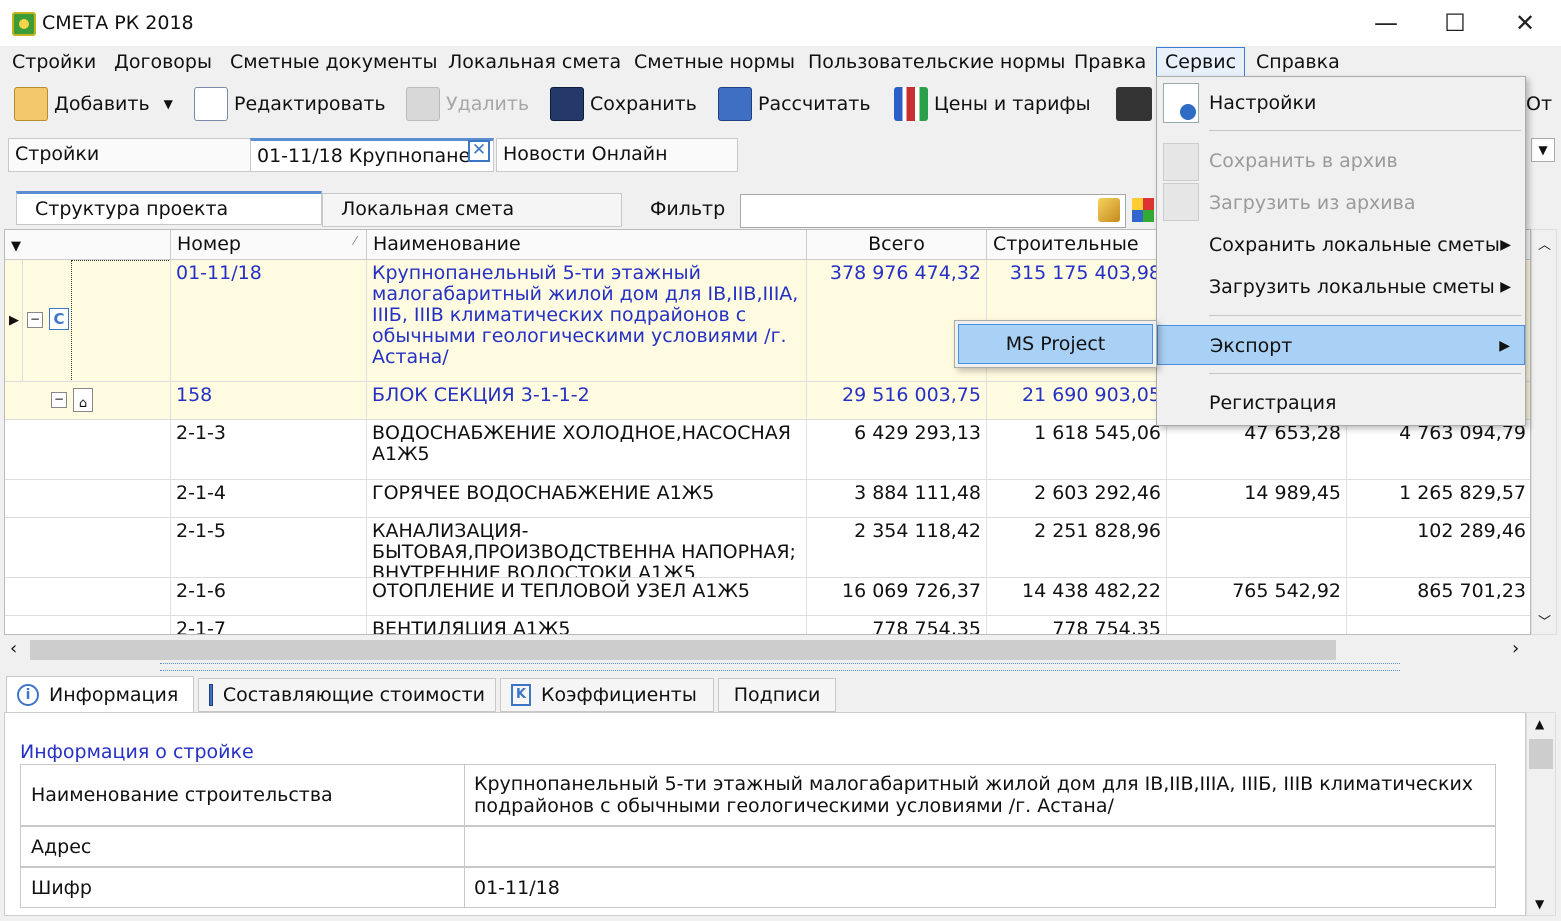 This screenshot has height=921, width=1561. I want to click on row-indicator: ▶, so click(14, 320).